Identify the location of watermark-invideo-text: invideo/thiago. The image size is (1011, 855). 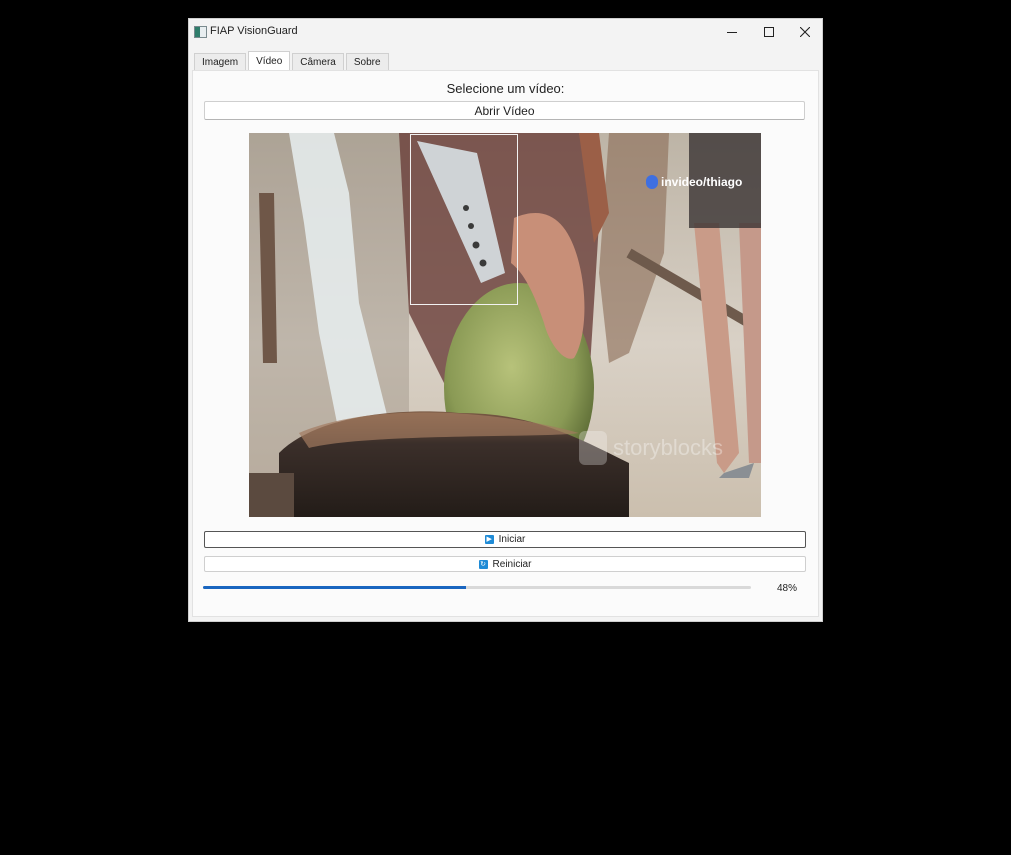
(702, 182).